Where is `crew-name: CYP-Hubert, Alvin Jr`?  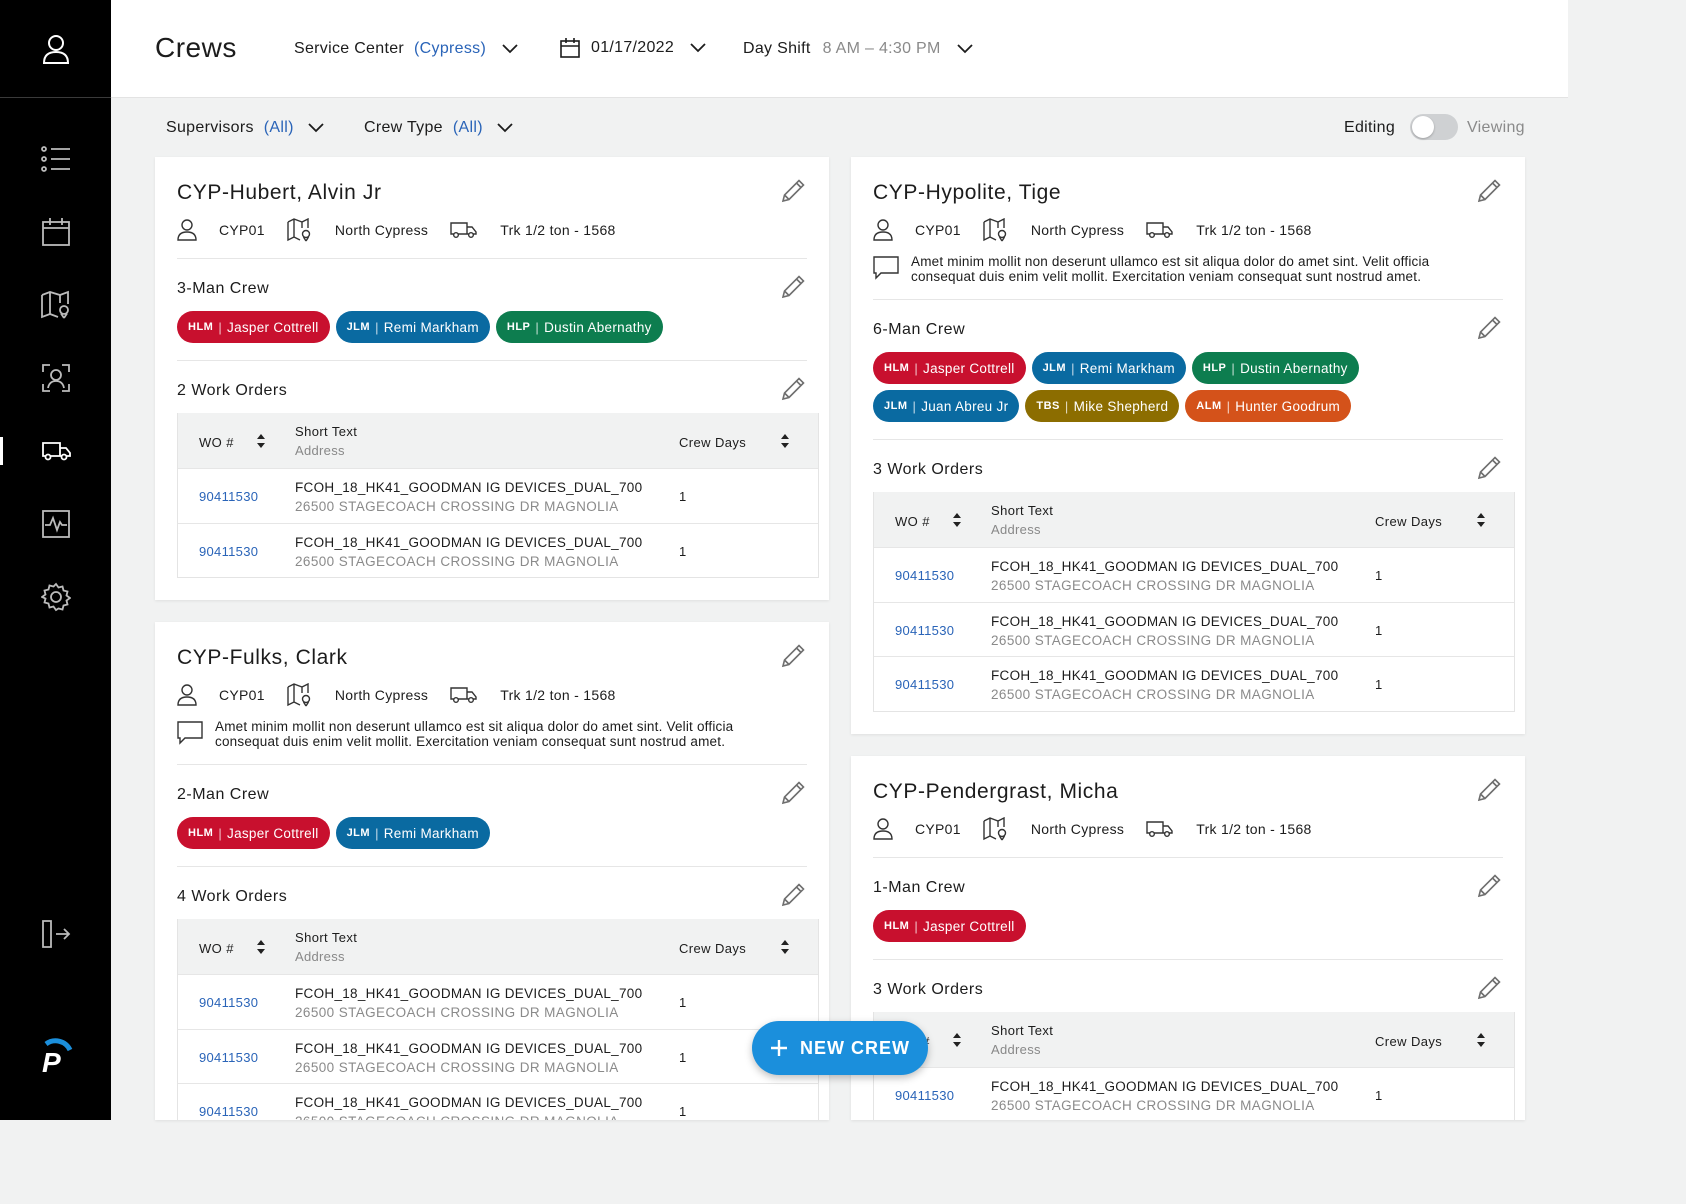
crew-name: CYP-Hubert, Alvin Jr is located at coordinates (279, 192).